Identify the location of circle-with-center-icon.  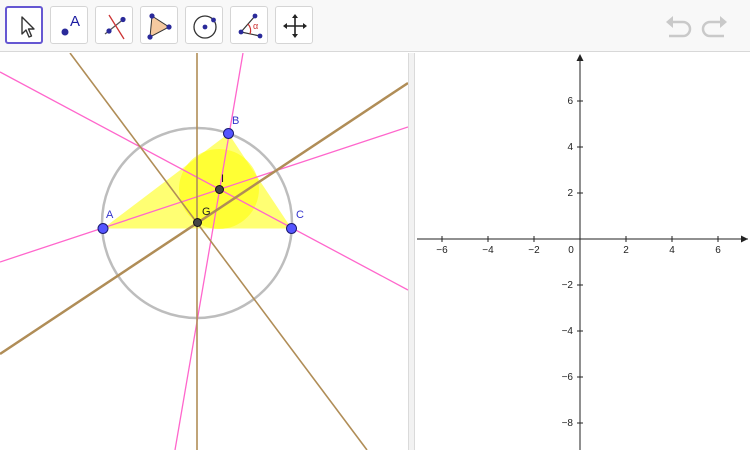
(205, 27).